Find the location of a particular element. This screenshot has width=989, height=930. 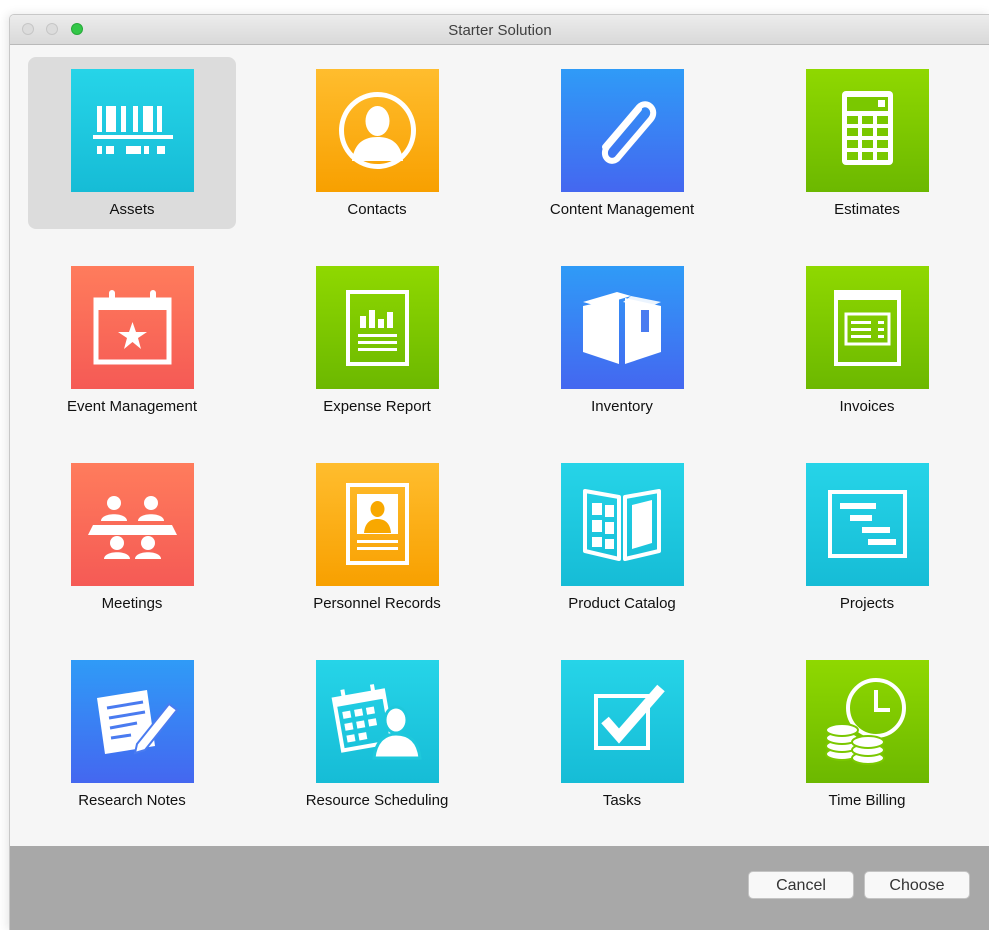

calendar-person-icon is located at coordinates (377, 721).